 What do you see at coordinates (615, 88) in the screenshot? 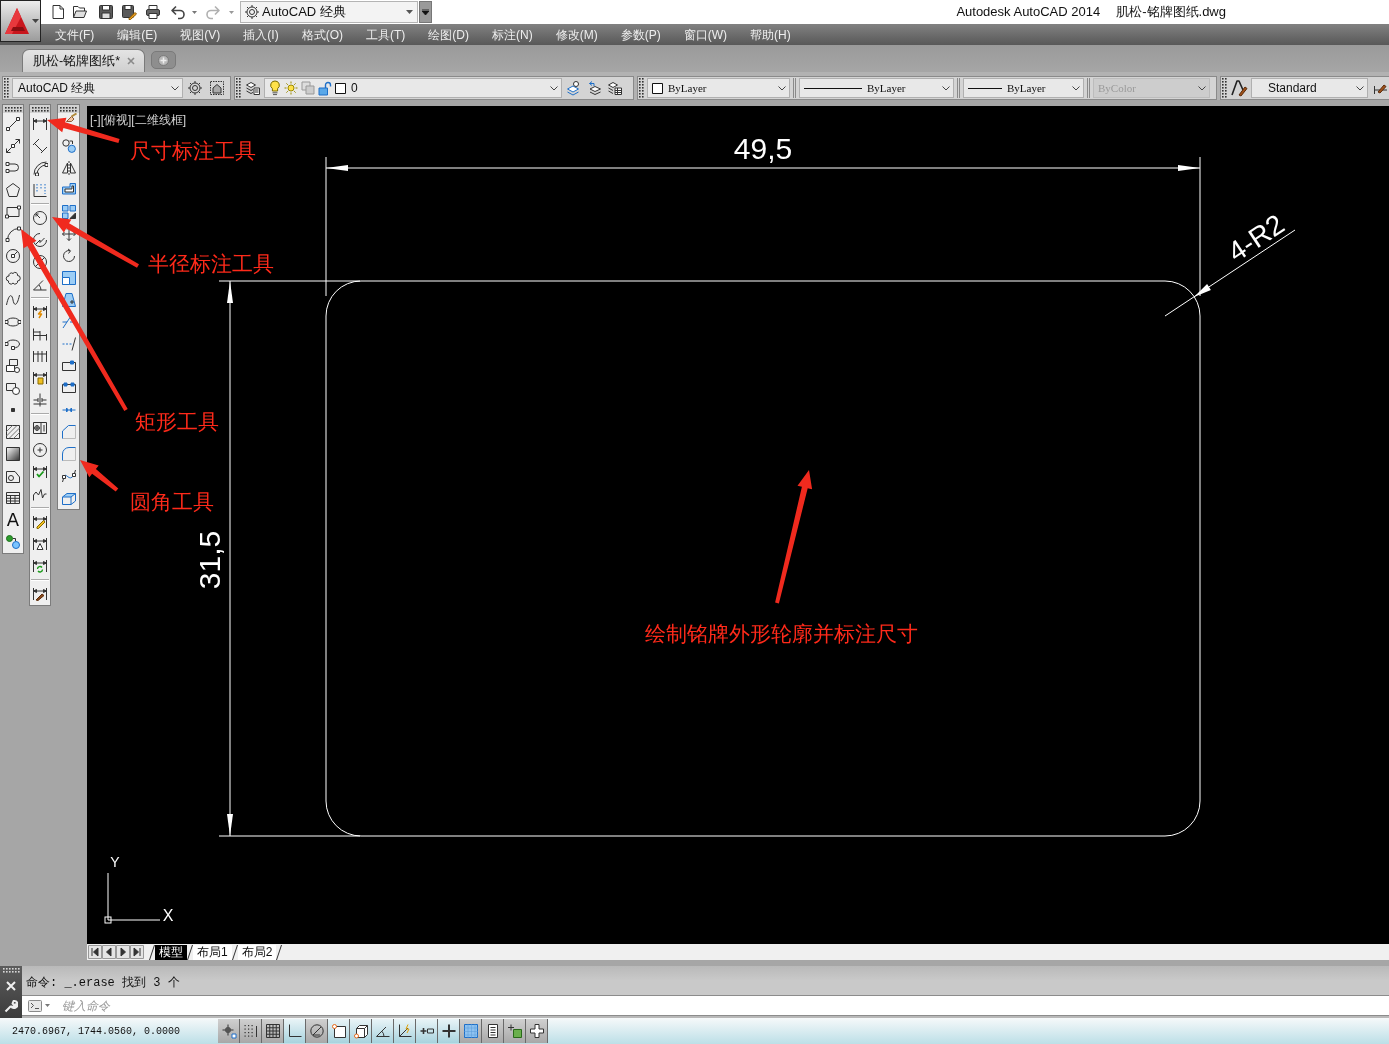
I see `layer-states-icon` at bounding box center [615, 88].